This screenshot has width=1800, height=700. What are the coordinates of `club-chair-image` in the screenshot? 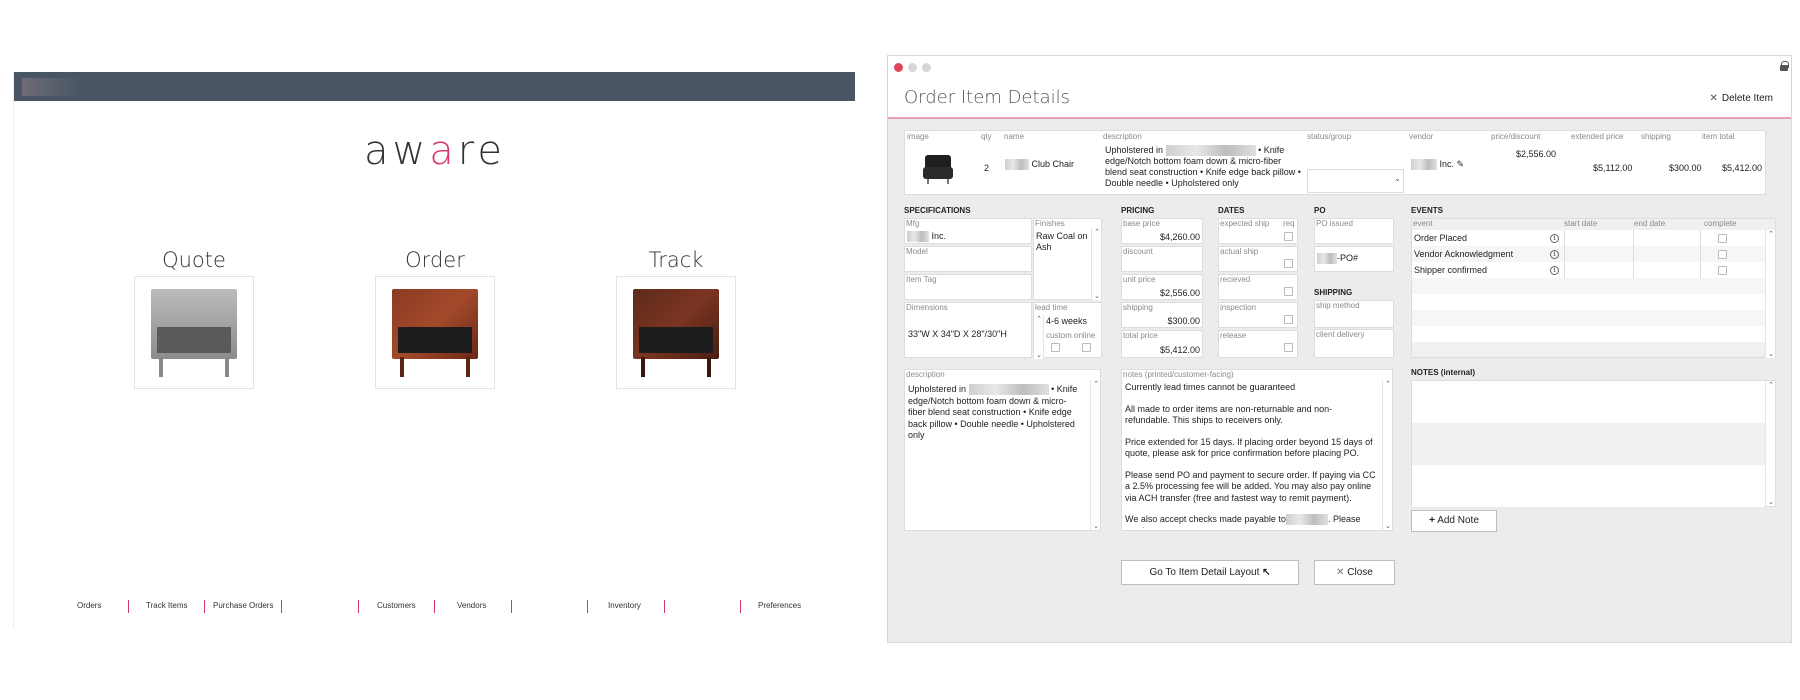 It's located at (938, 168).